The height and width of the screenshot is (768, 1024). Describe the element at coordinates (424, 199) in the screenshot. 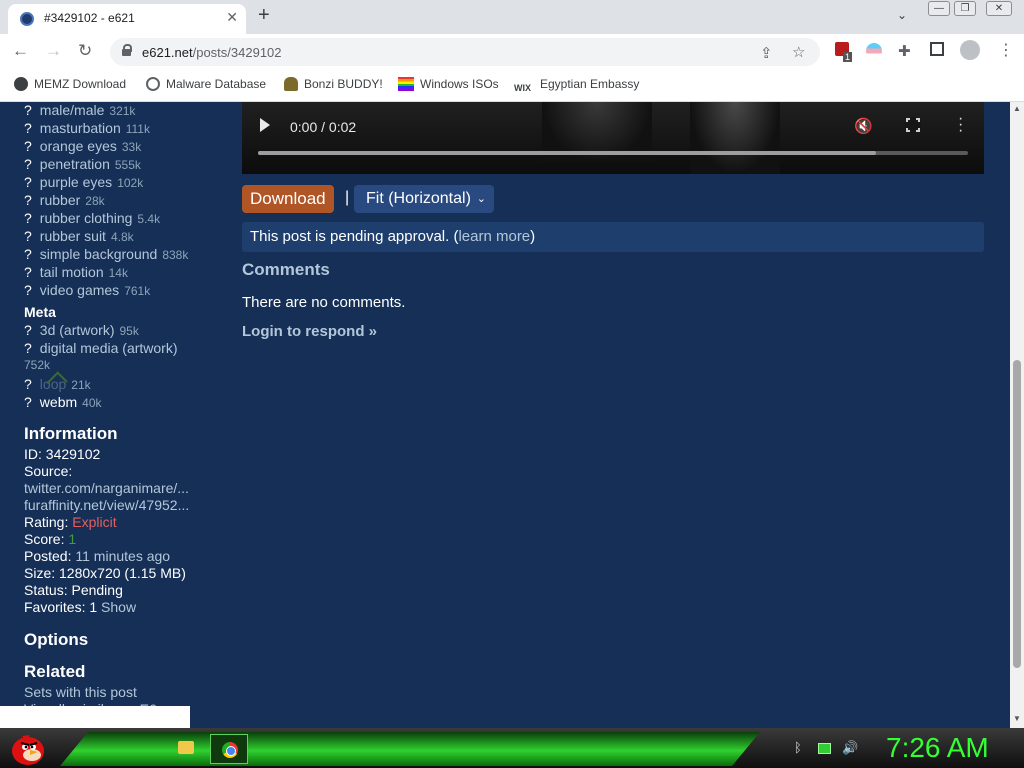

I see `fit-select: Fit (Horizontal) ⌄` at that location.